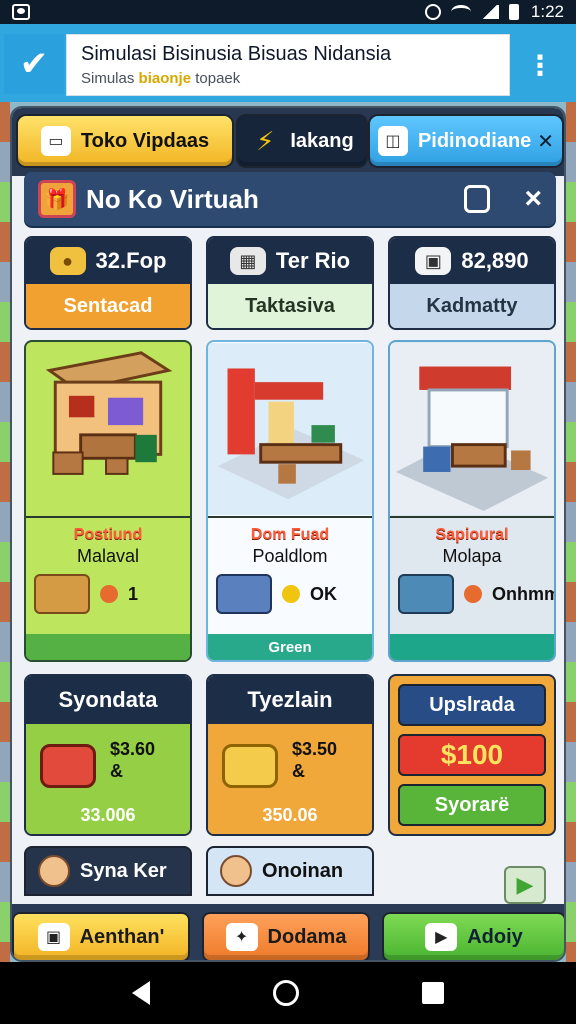  Describe the element at coordinates (290, 647) in the screenshot. I see `main-card-bottom-bar: Green` at that location.